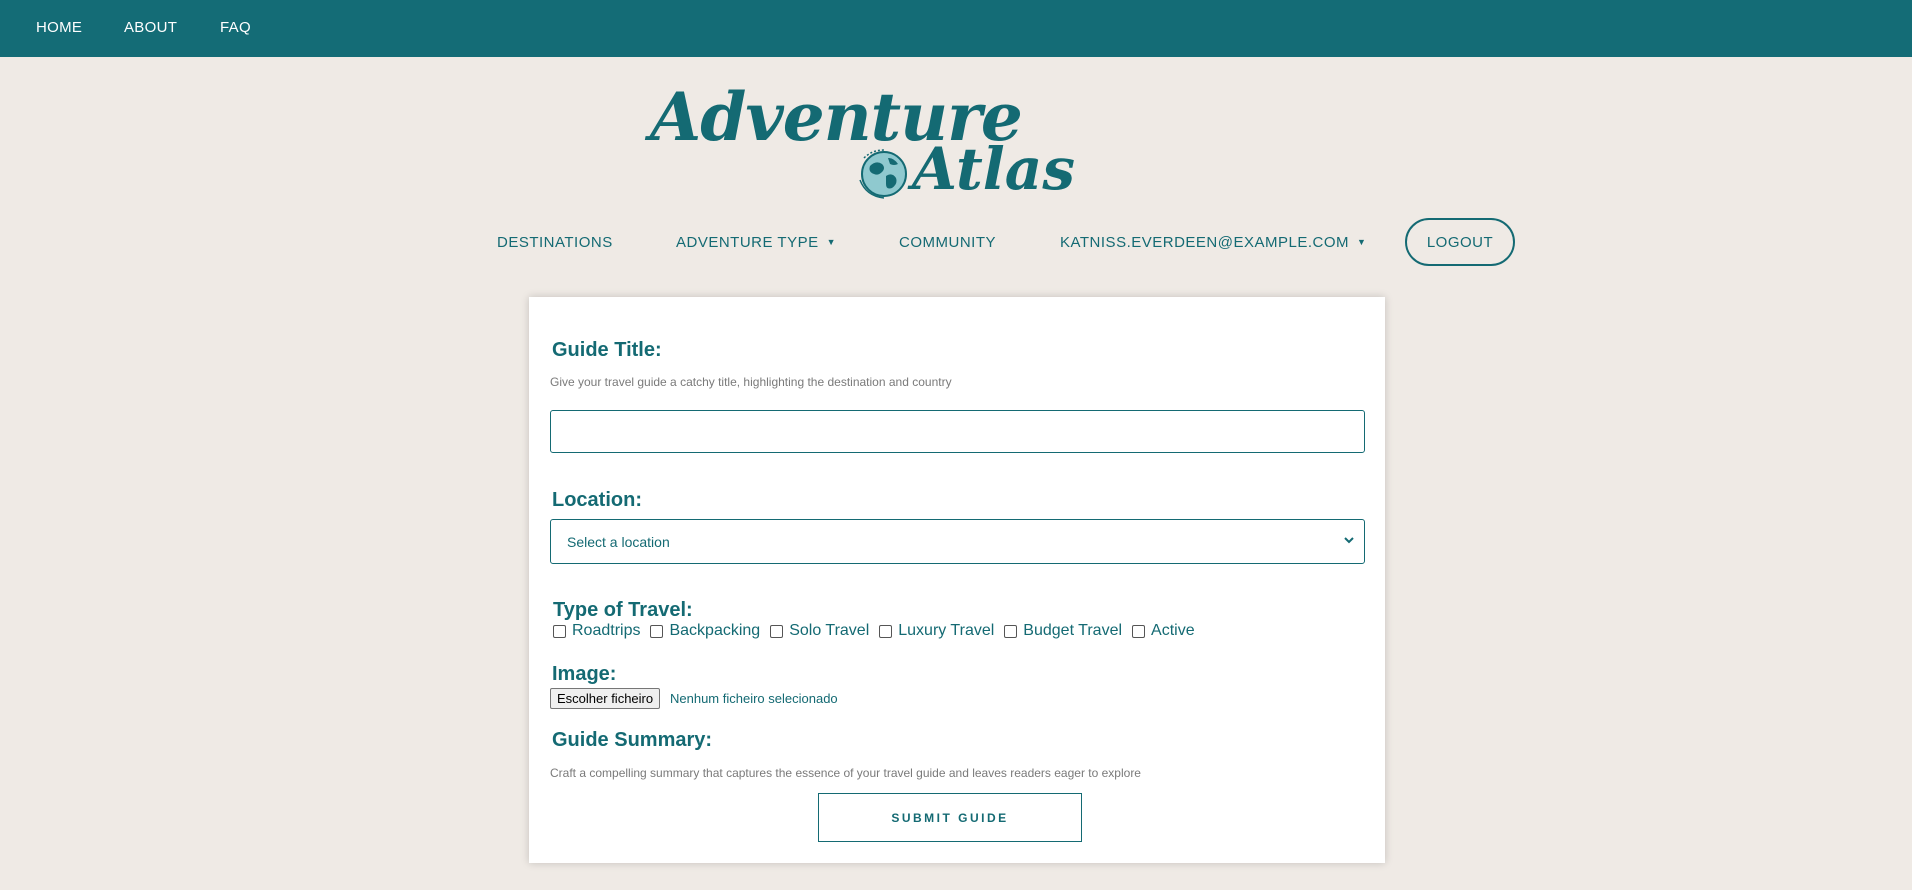  Describe the element at coordinates (607, 350) in the screenshot. I see `guide-title-label: Guide Title:` at that location.